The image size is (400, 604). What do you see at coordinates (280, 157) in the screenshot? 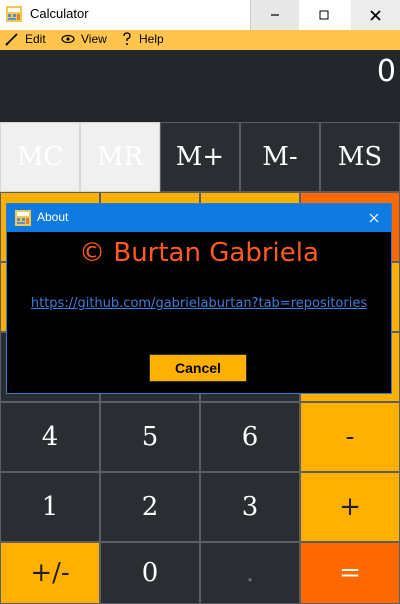
I see `m-minus-button: M-` at bounding box center [280, 157].